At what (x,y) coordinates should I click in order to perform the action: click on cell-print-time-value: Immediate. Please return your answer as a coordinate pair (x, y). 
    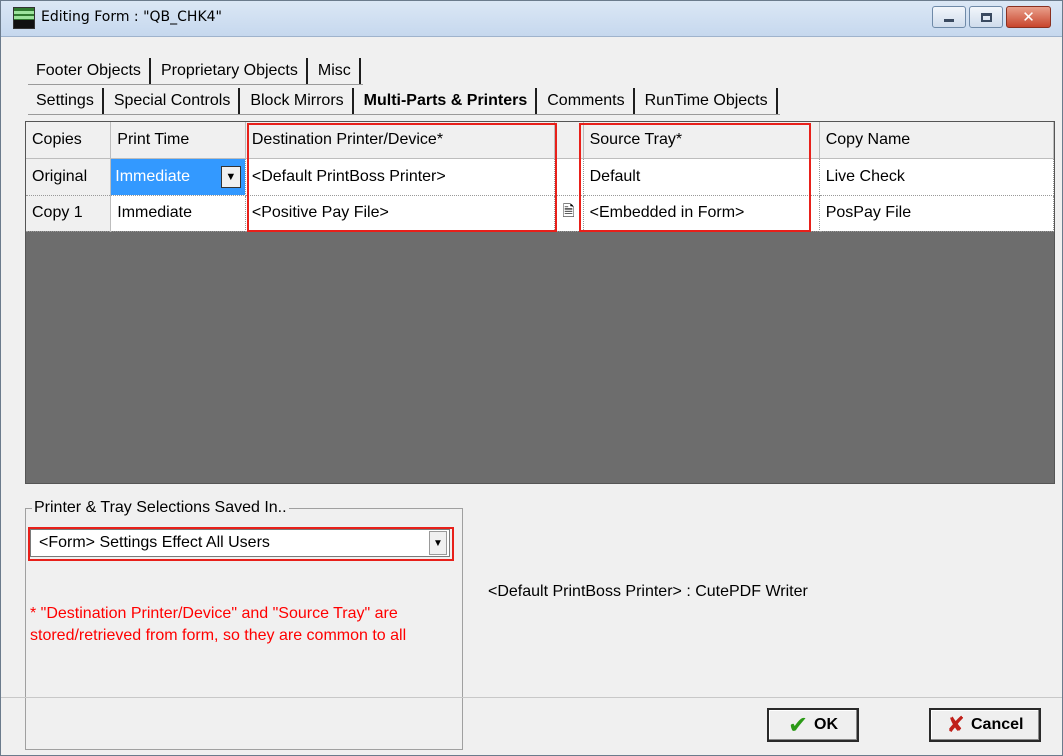
    Looking at the image, I should click on (152, 176).